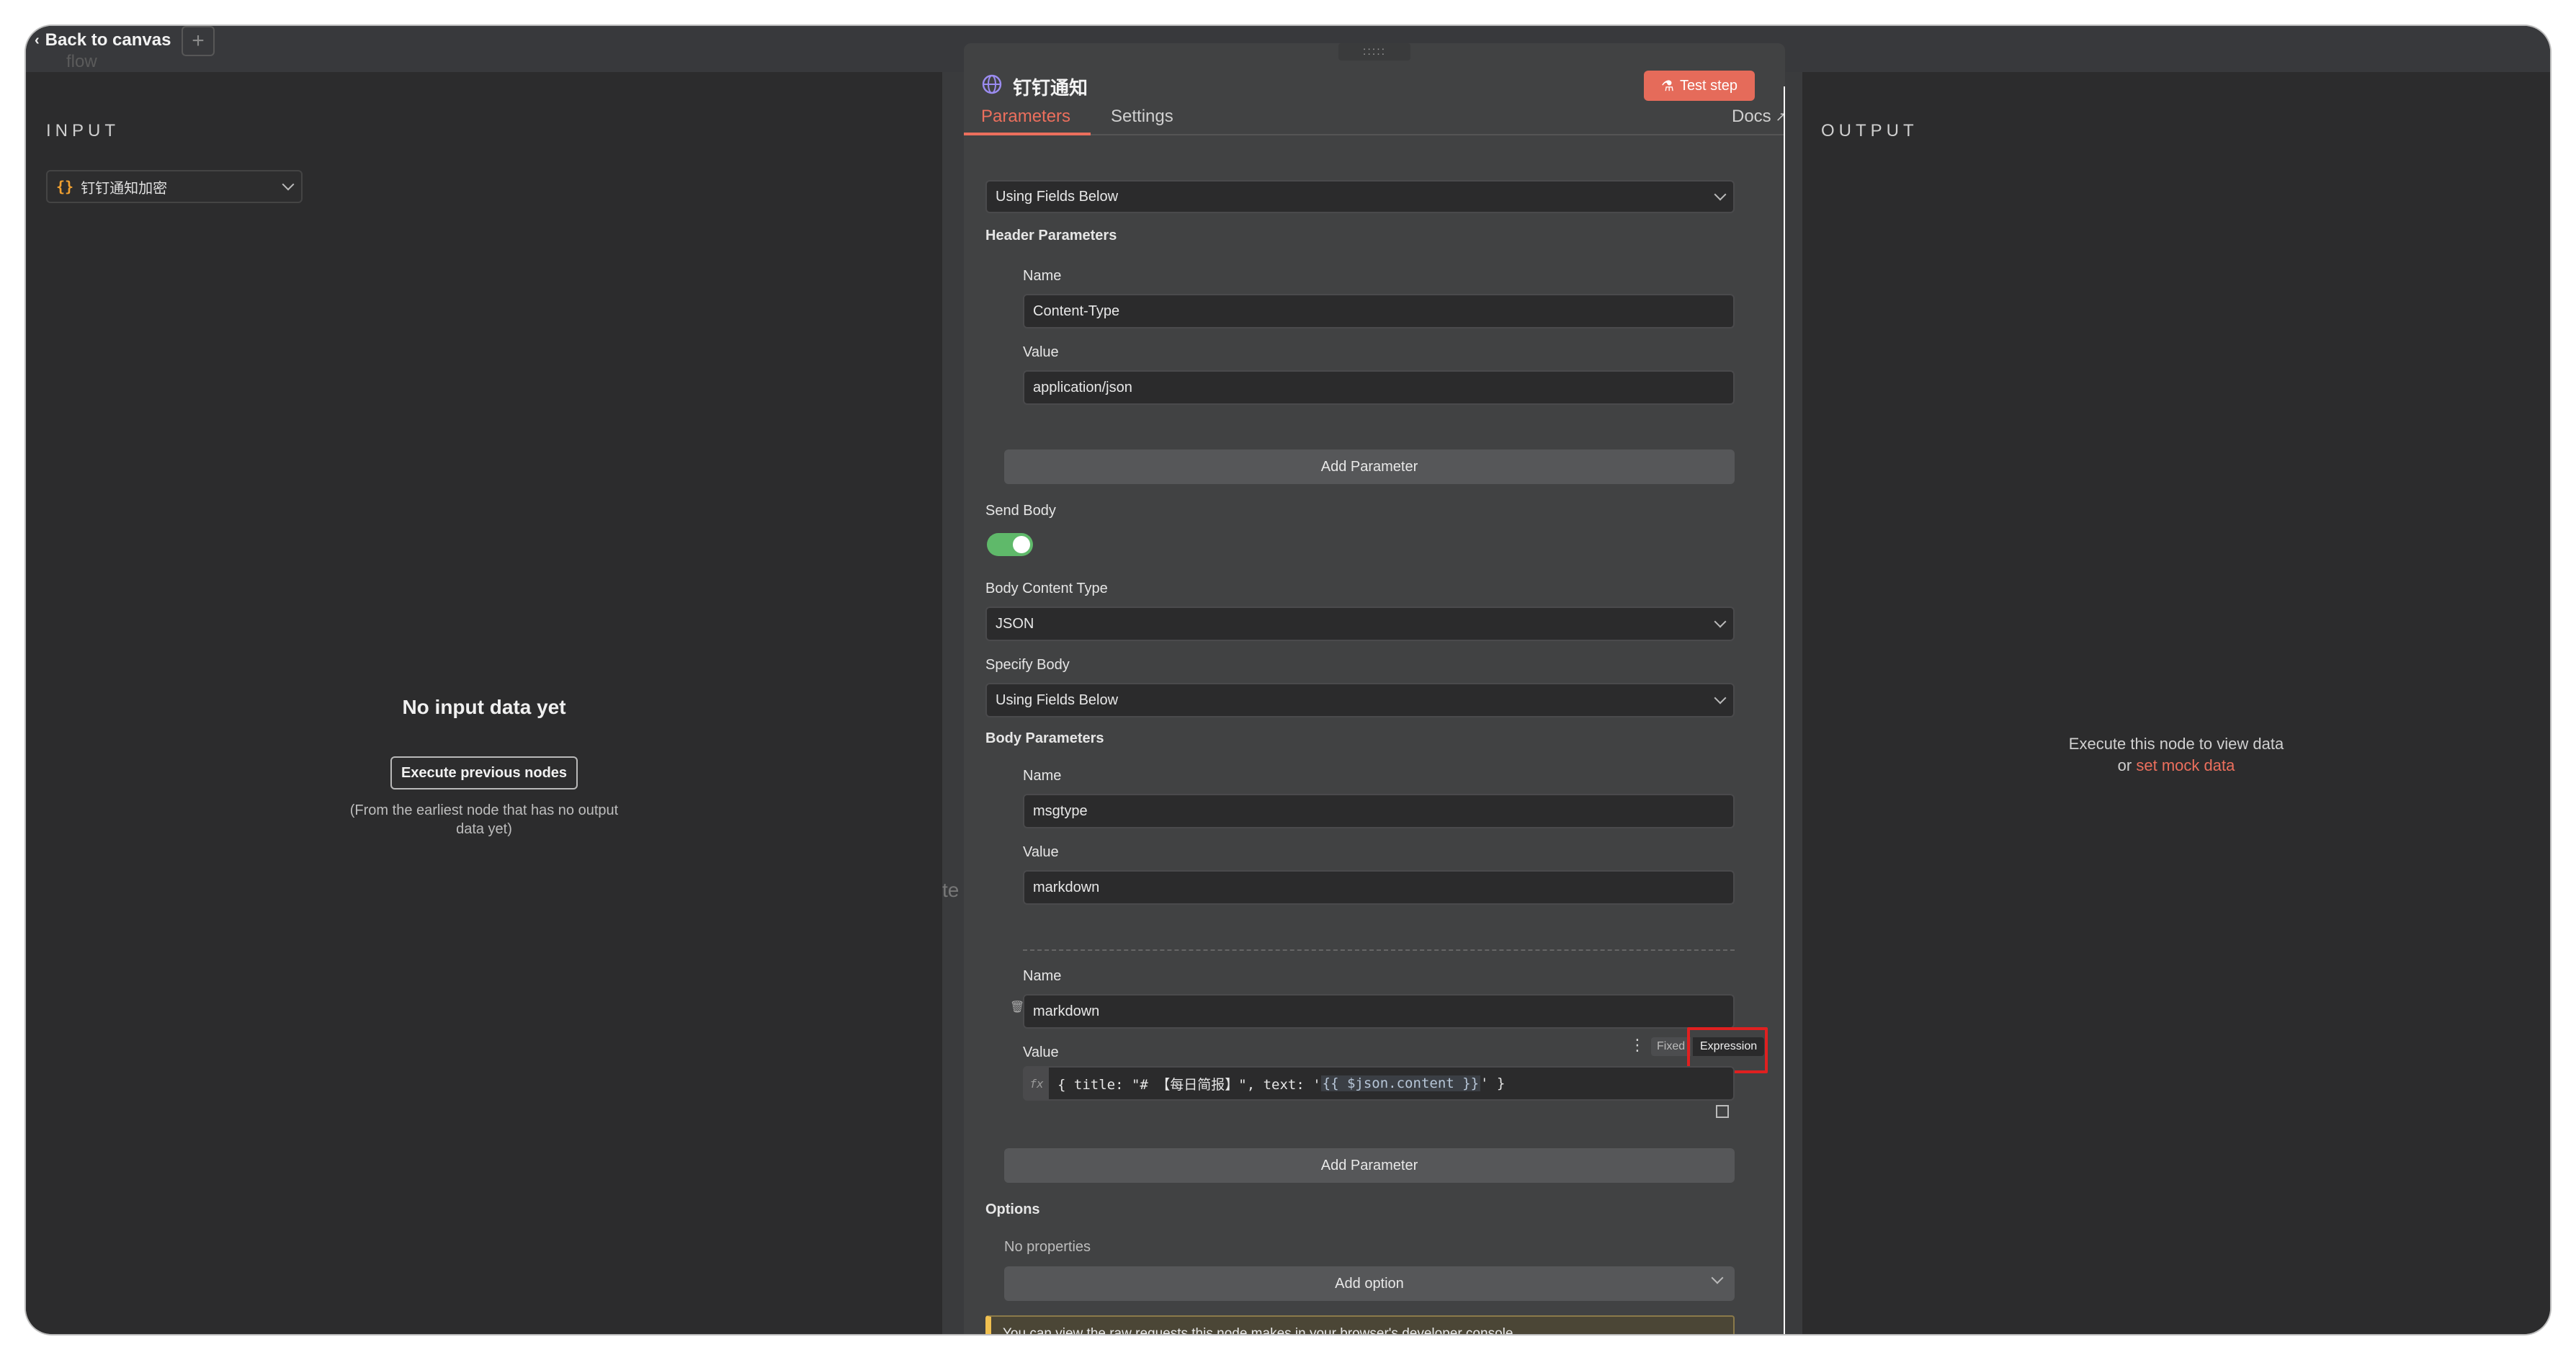 This screenshot has height=1360, width=2576. Describe the element at coordinates (1379, 387) in the screenshot. I see `header-param-value-input: application/json` at that location.